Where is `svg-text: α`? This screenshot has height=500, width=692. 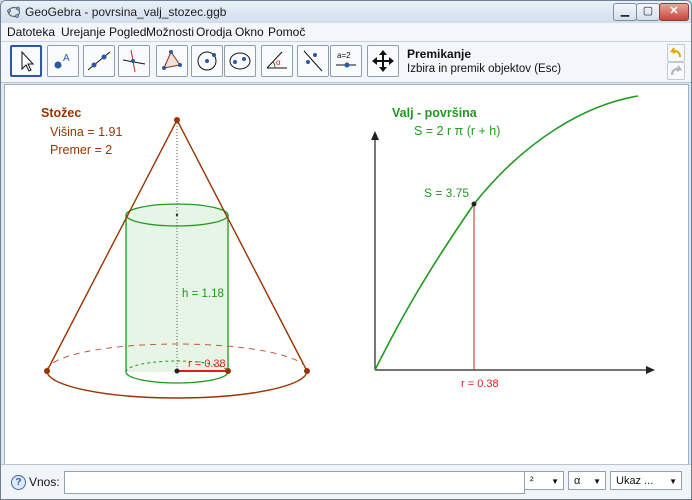
svg-text: α is located at coordinates (278, 62).